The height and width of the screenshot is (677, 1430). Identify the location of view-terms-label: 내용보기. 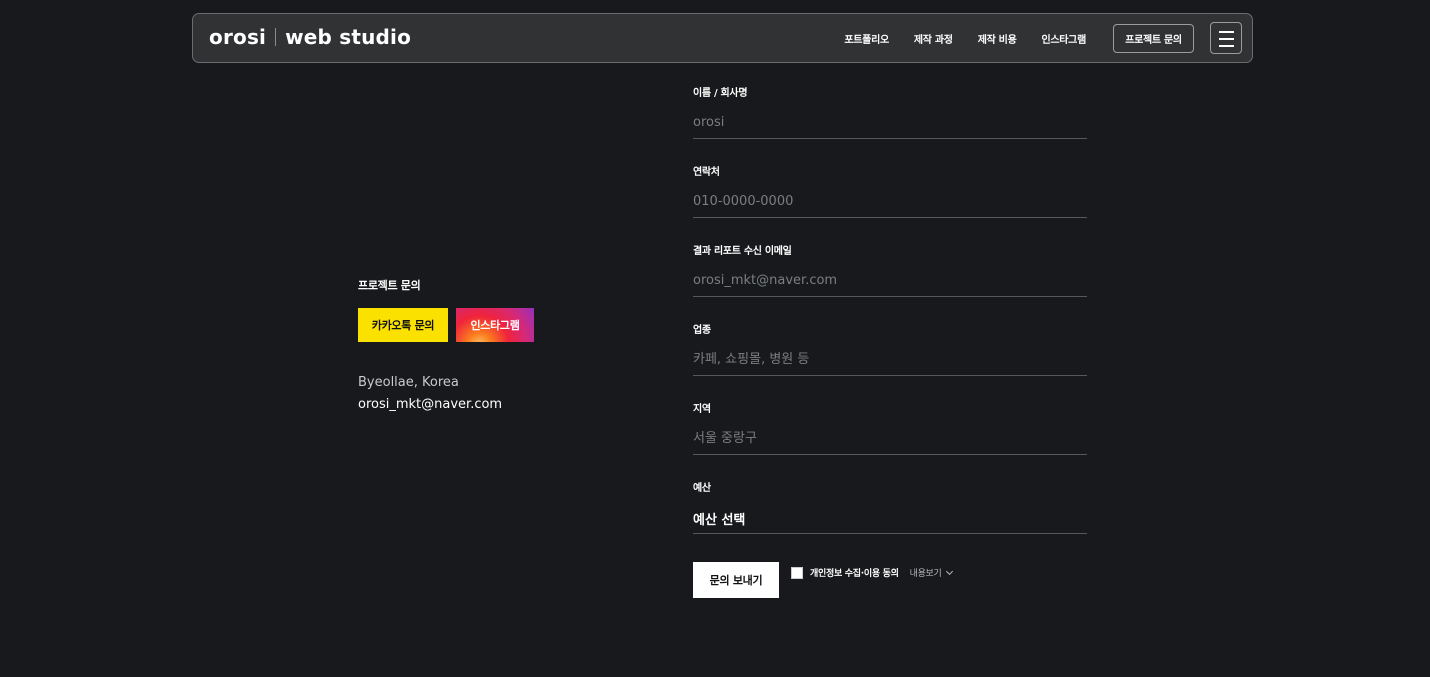
(925, 574).